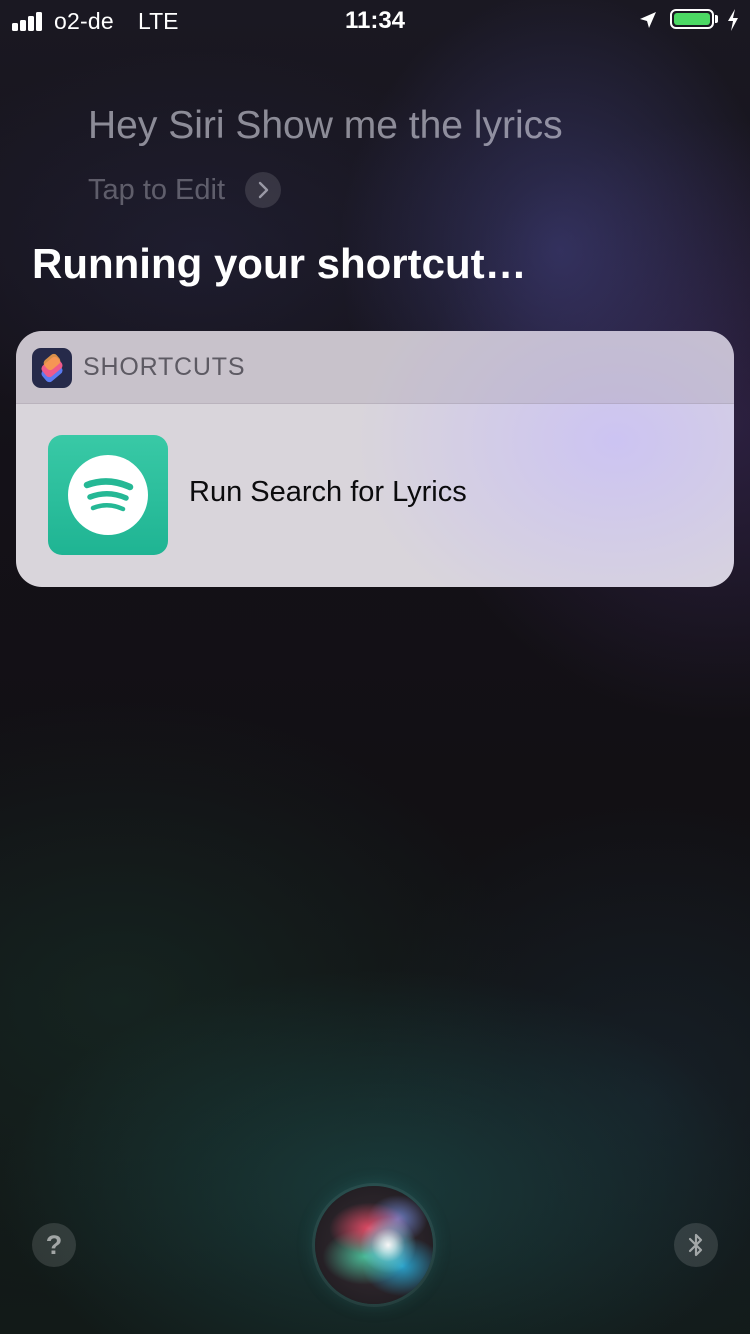 This screenshot has width=750, height=1334. What do you see at coordinates (164, 367) in the screenshot?
I see `app-name: SHORTCUTS` at bounding box center [164, 367].